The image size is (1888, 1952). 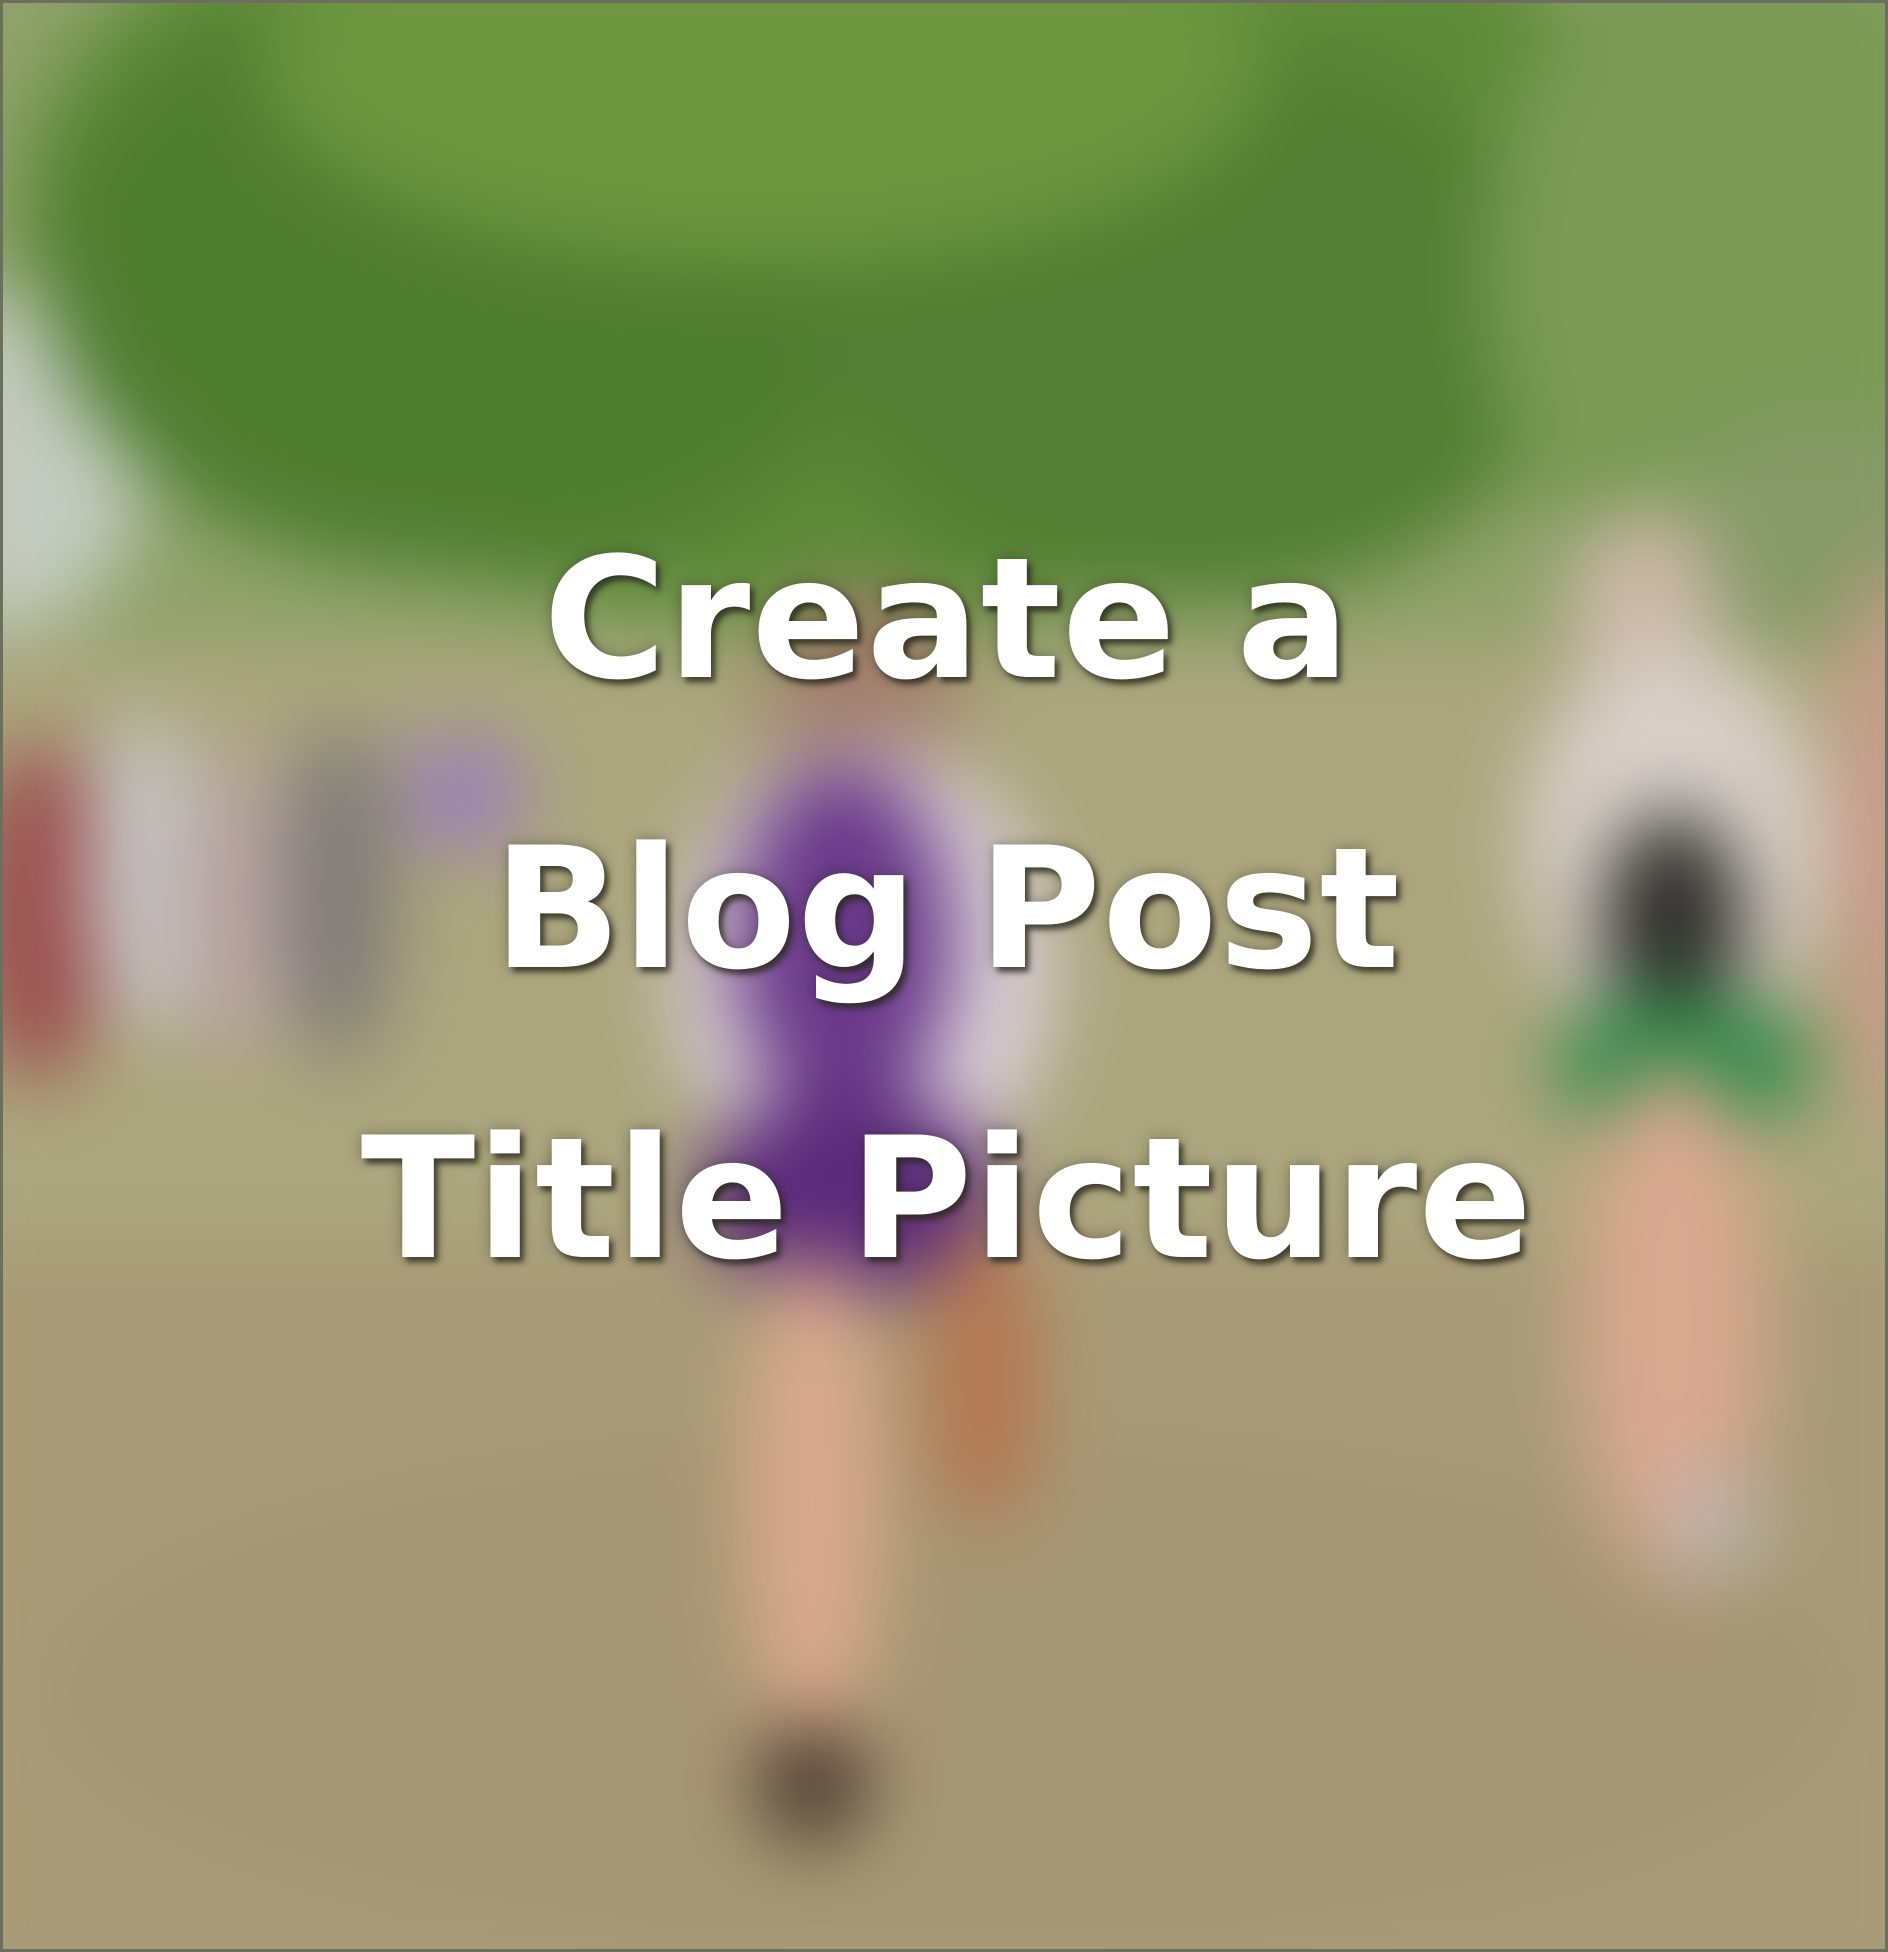 What do you see at coordinates (233, 903) in the screenshot?
I see `spectator-pink` at bounding box center [233, 903].